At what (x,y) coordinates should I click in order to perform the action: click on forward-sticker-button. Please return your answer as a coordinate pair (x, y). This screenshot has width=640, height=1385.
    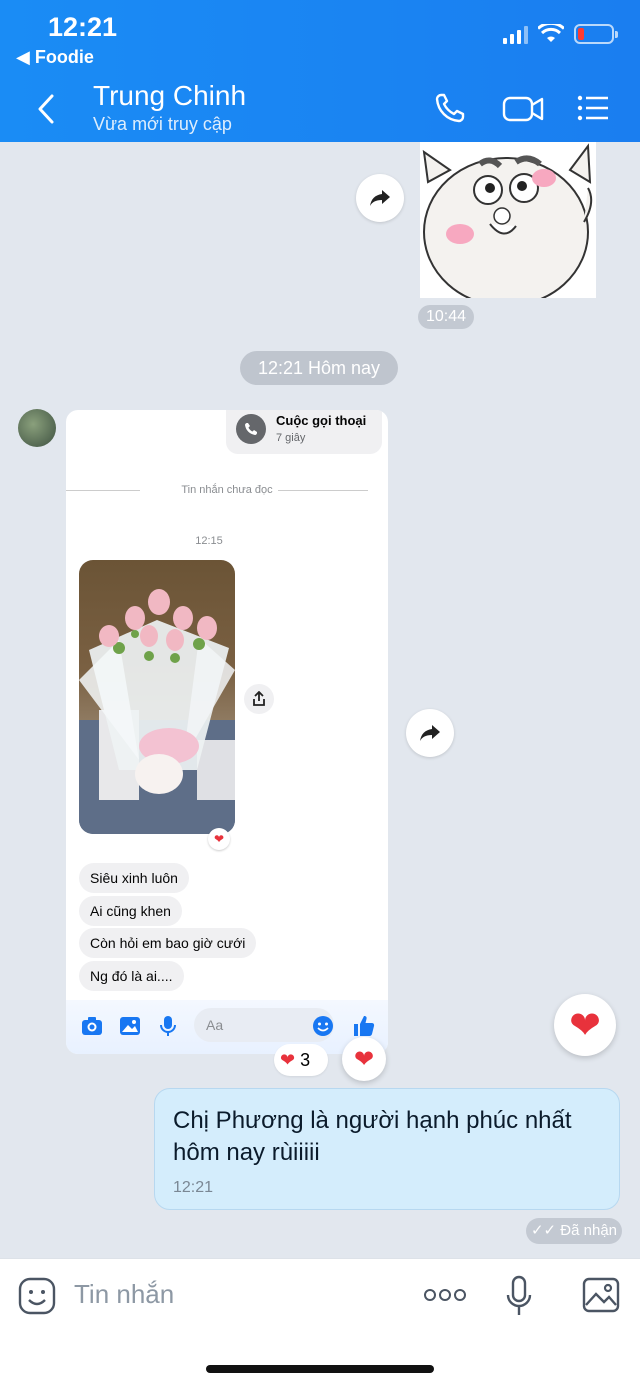
    Looking at the image, I should click on (380, 198).